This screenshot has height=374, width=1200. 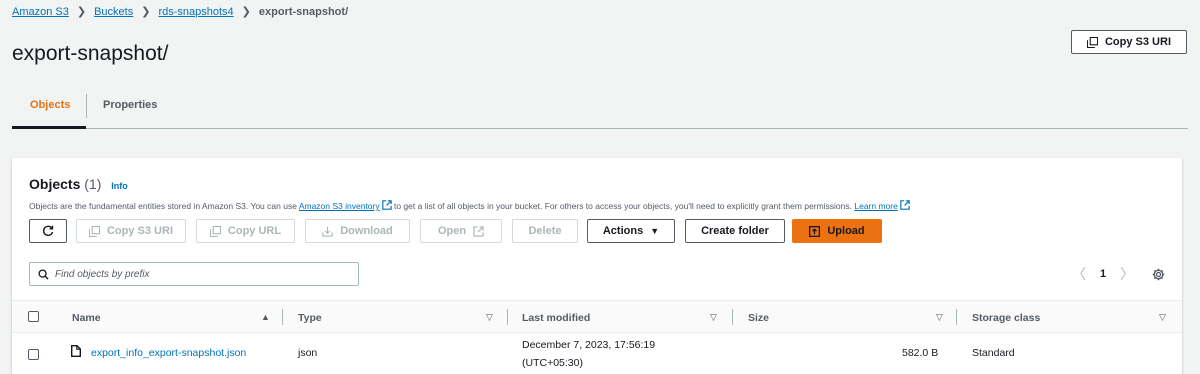 What do you see at coordinates (254, 231) in the screenshot?
I see `copy-url-label: Copy URL` at bounding box center [254, 231].